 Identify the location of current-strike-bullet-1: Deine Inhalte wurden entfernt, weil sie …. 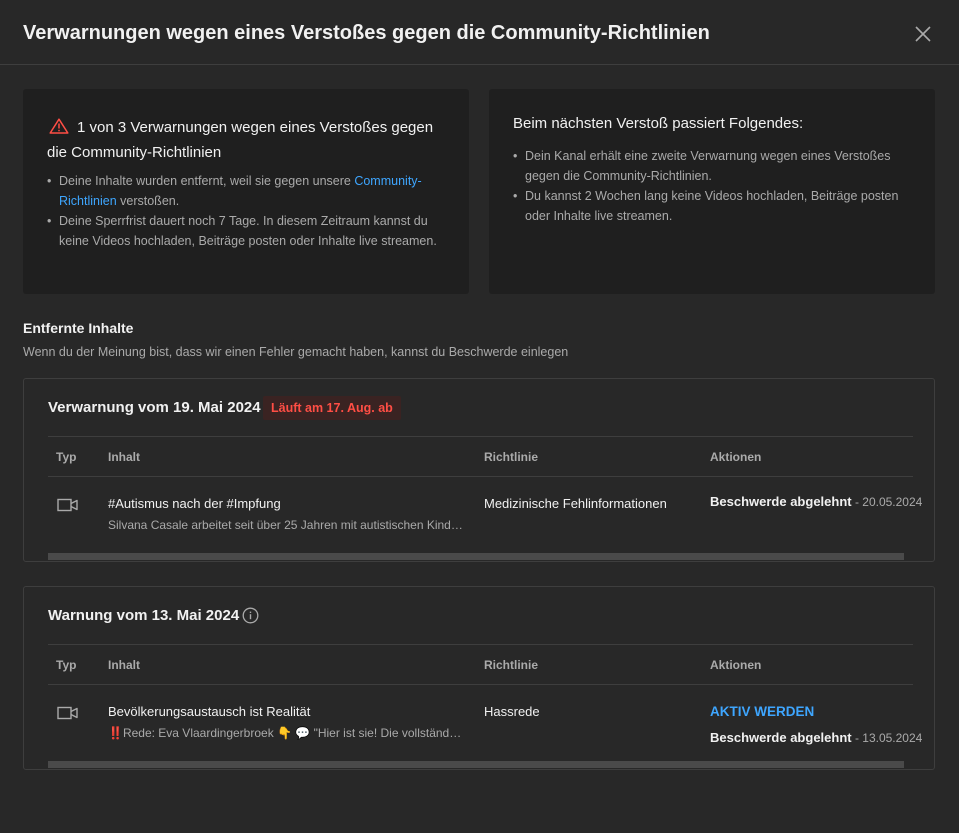
(247, 191).